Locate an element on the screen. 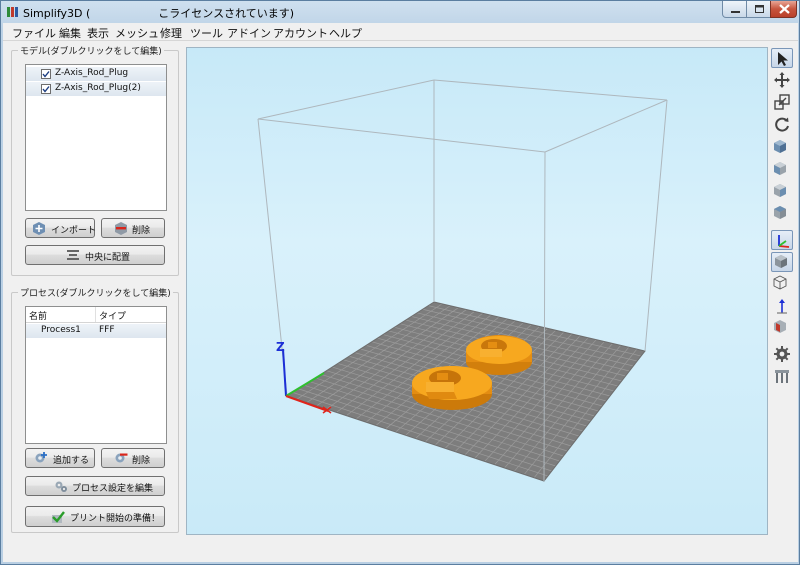  add-process-button: 追加する is located at coordinates (60, 458).